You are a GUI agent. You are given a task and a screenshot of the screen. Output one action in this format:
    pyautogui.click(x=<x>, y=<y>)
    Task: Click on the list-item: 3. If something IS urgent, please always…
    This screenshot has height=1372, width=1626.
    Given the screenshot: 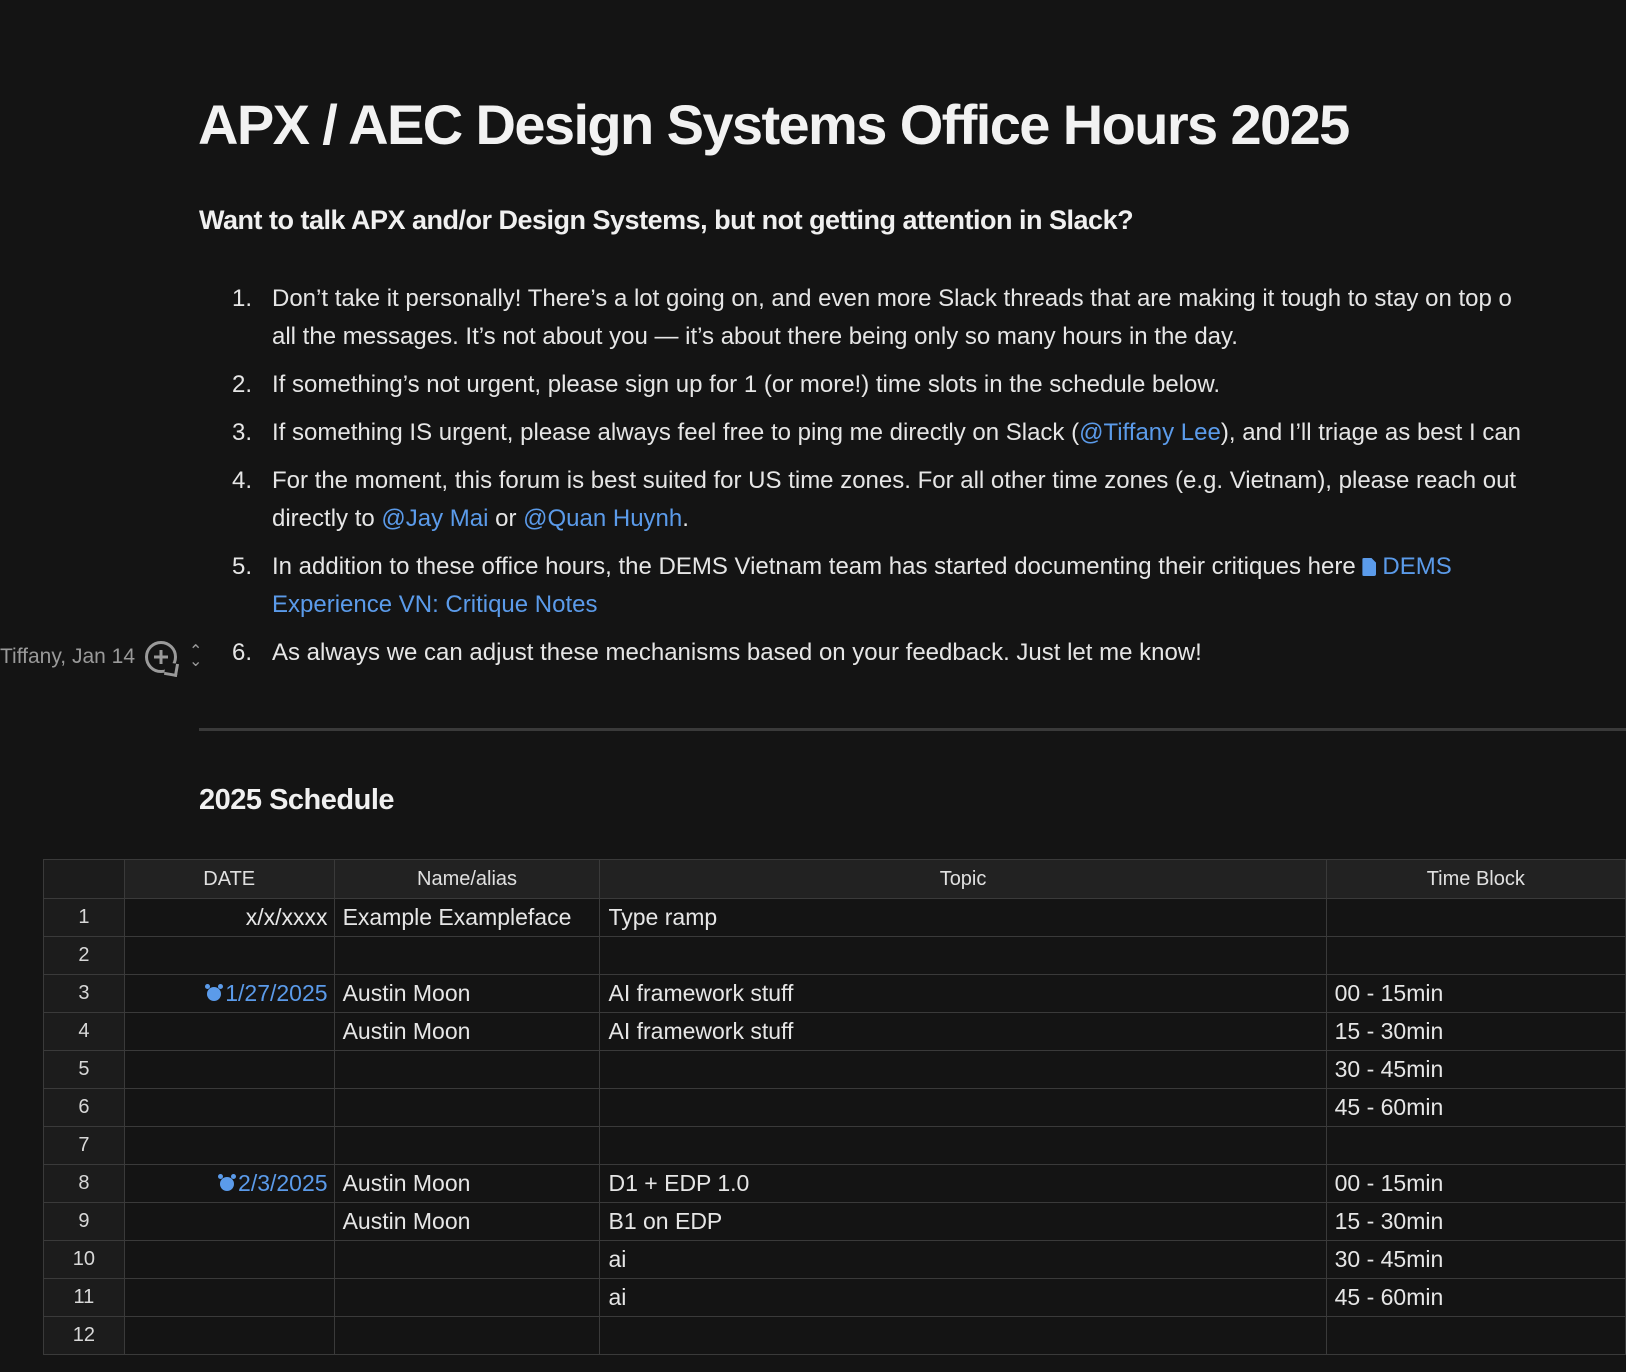 What is the action you would take?
    pyautogui.click(x=923, y=433)
    